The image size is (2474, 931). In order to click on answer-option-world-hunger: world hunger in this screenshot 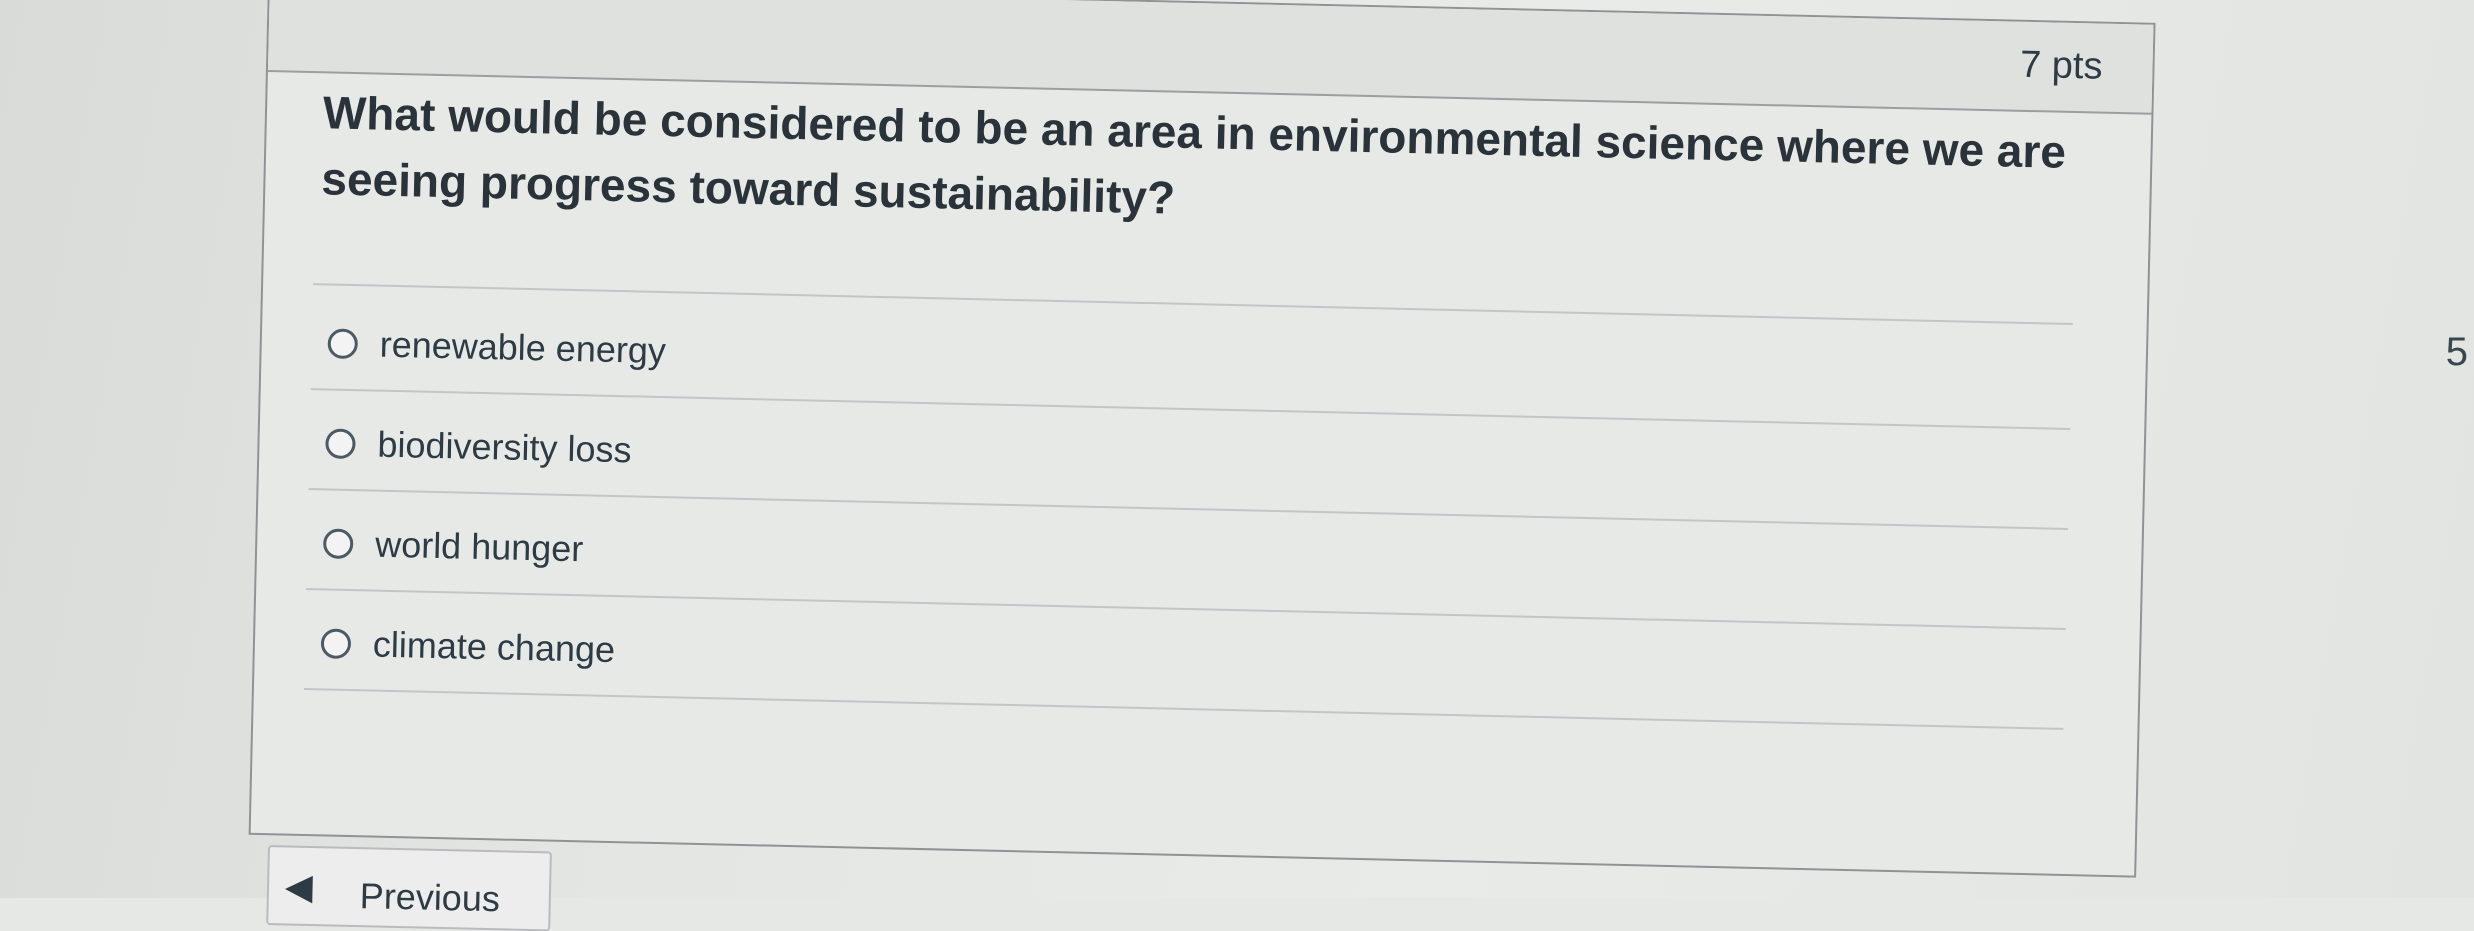, I will do `click(453, 546)`.